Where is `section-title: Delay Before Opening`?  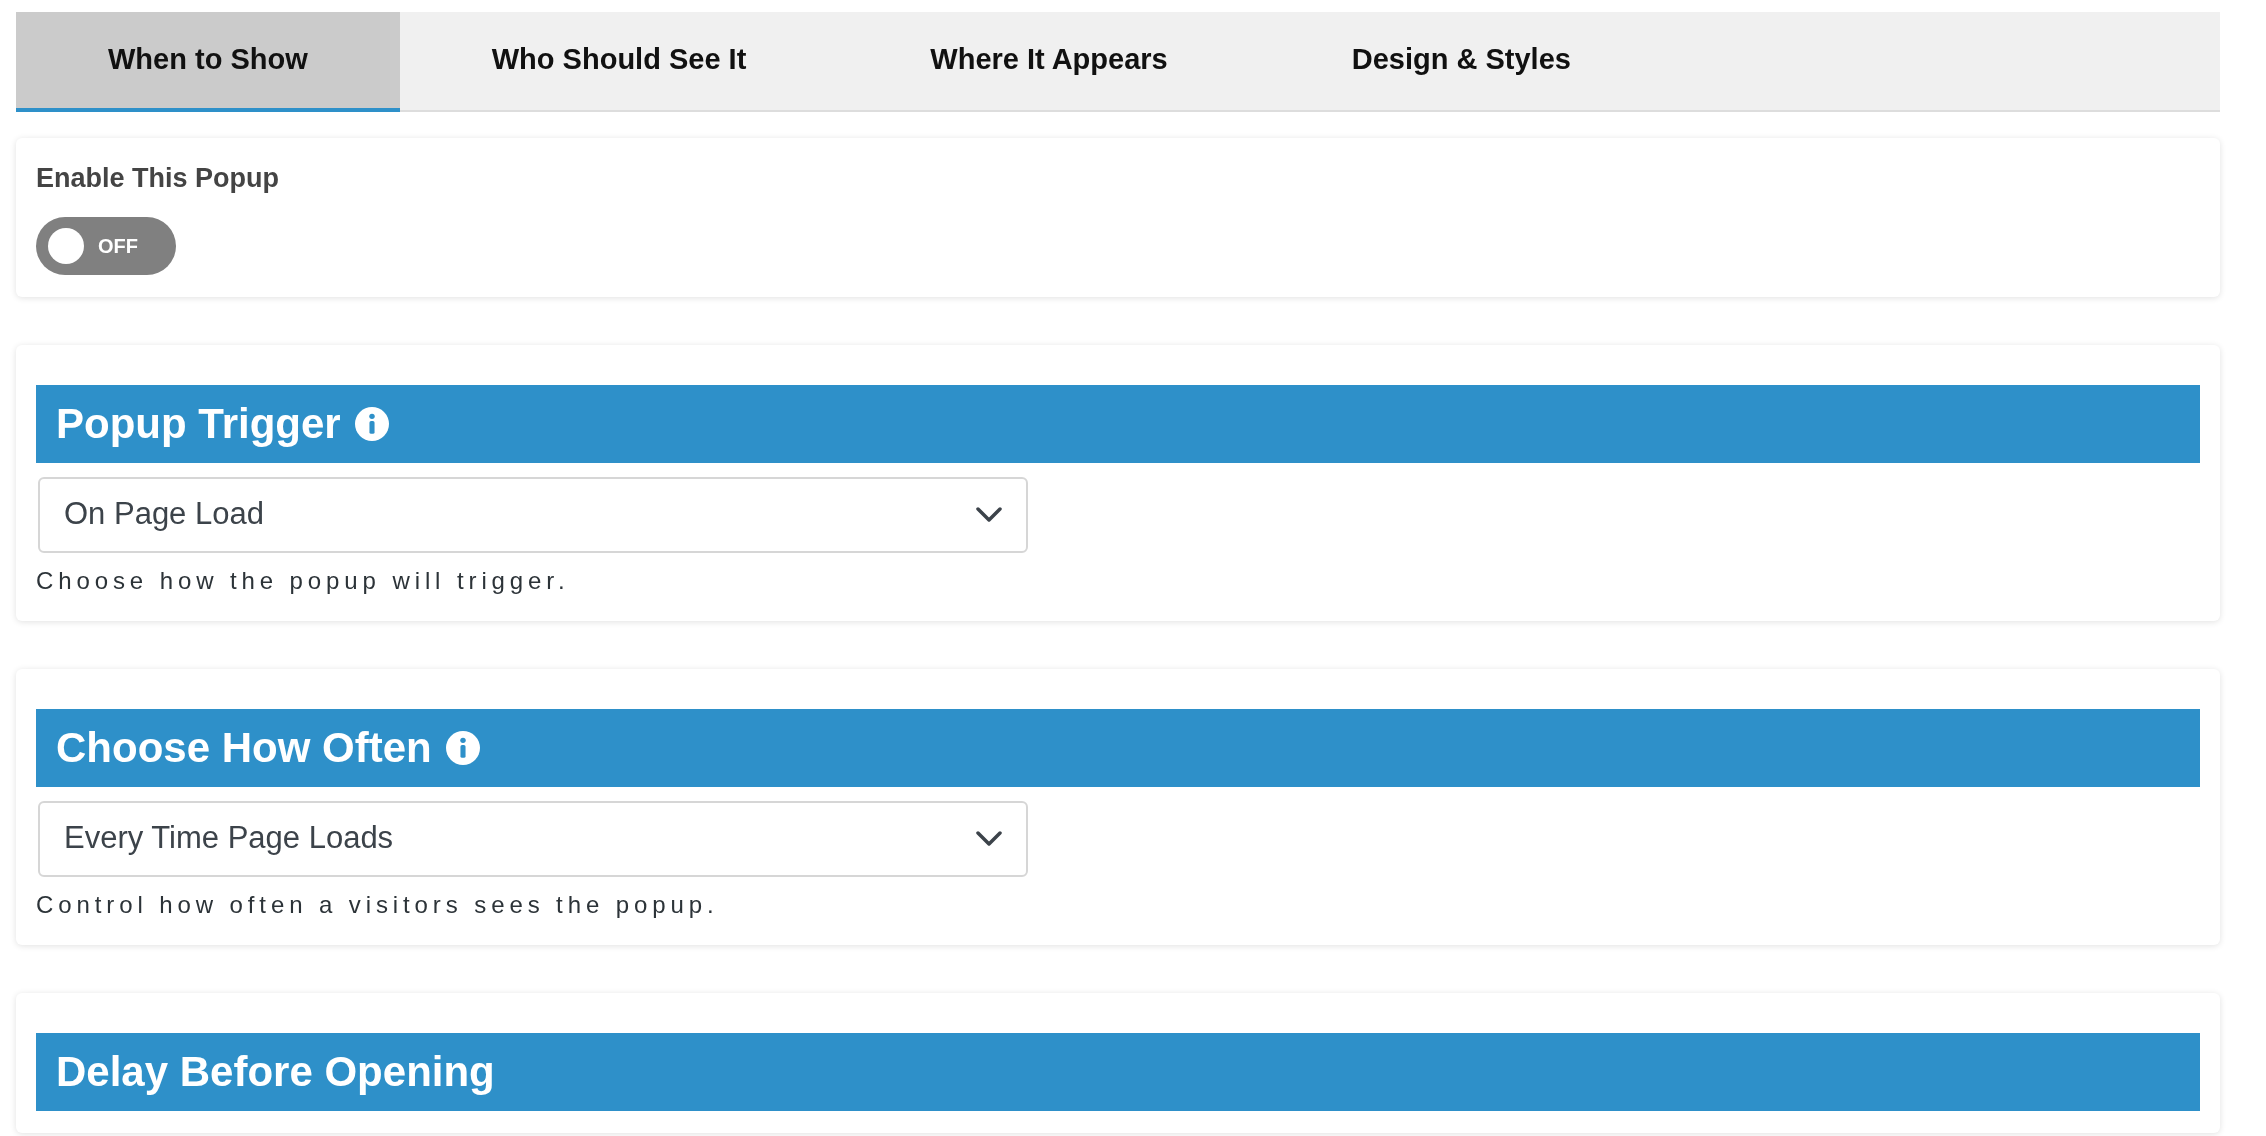 section-title: Delay Before Opening is located at coordinates (275, 1072).